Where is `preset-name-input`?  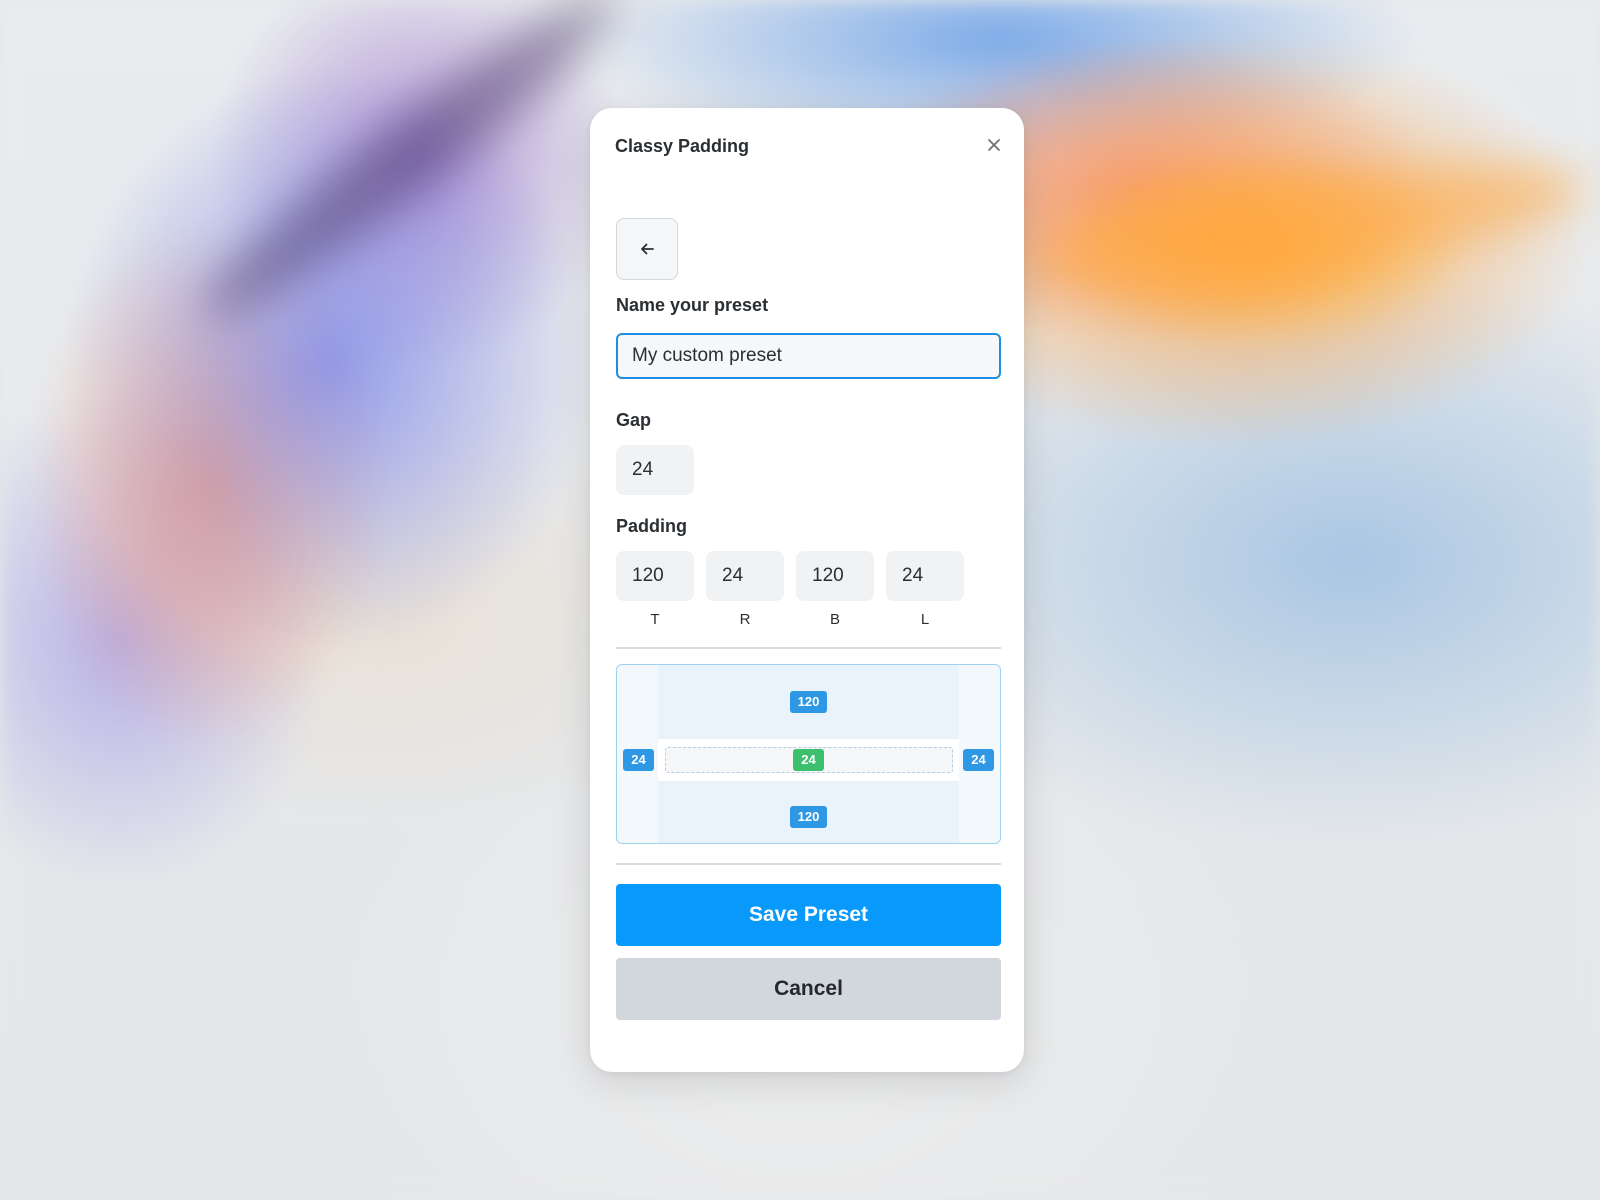
preset-name-input is located at coordinates (808, 356).